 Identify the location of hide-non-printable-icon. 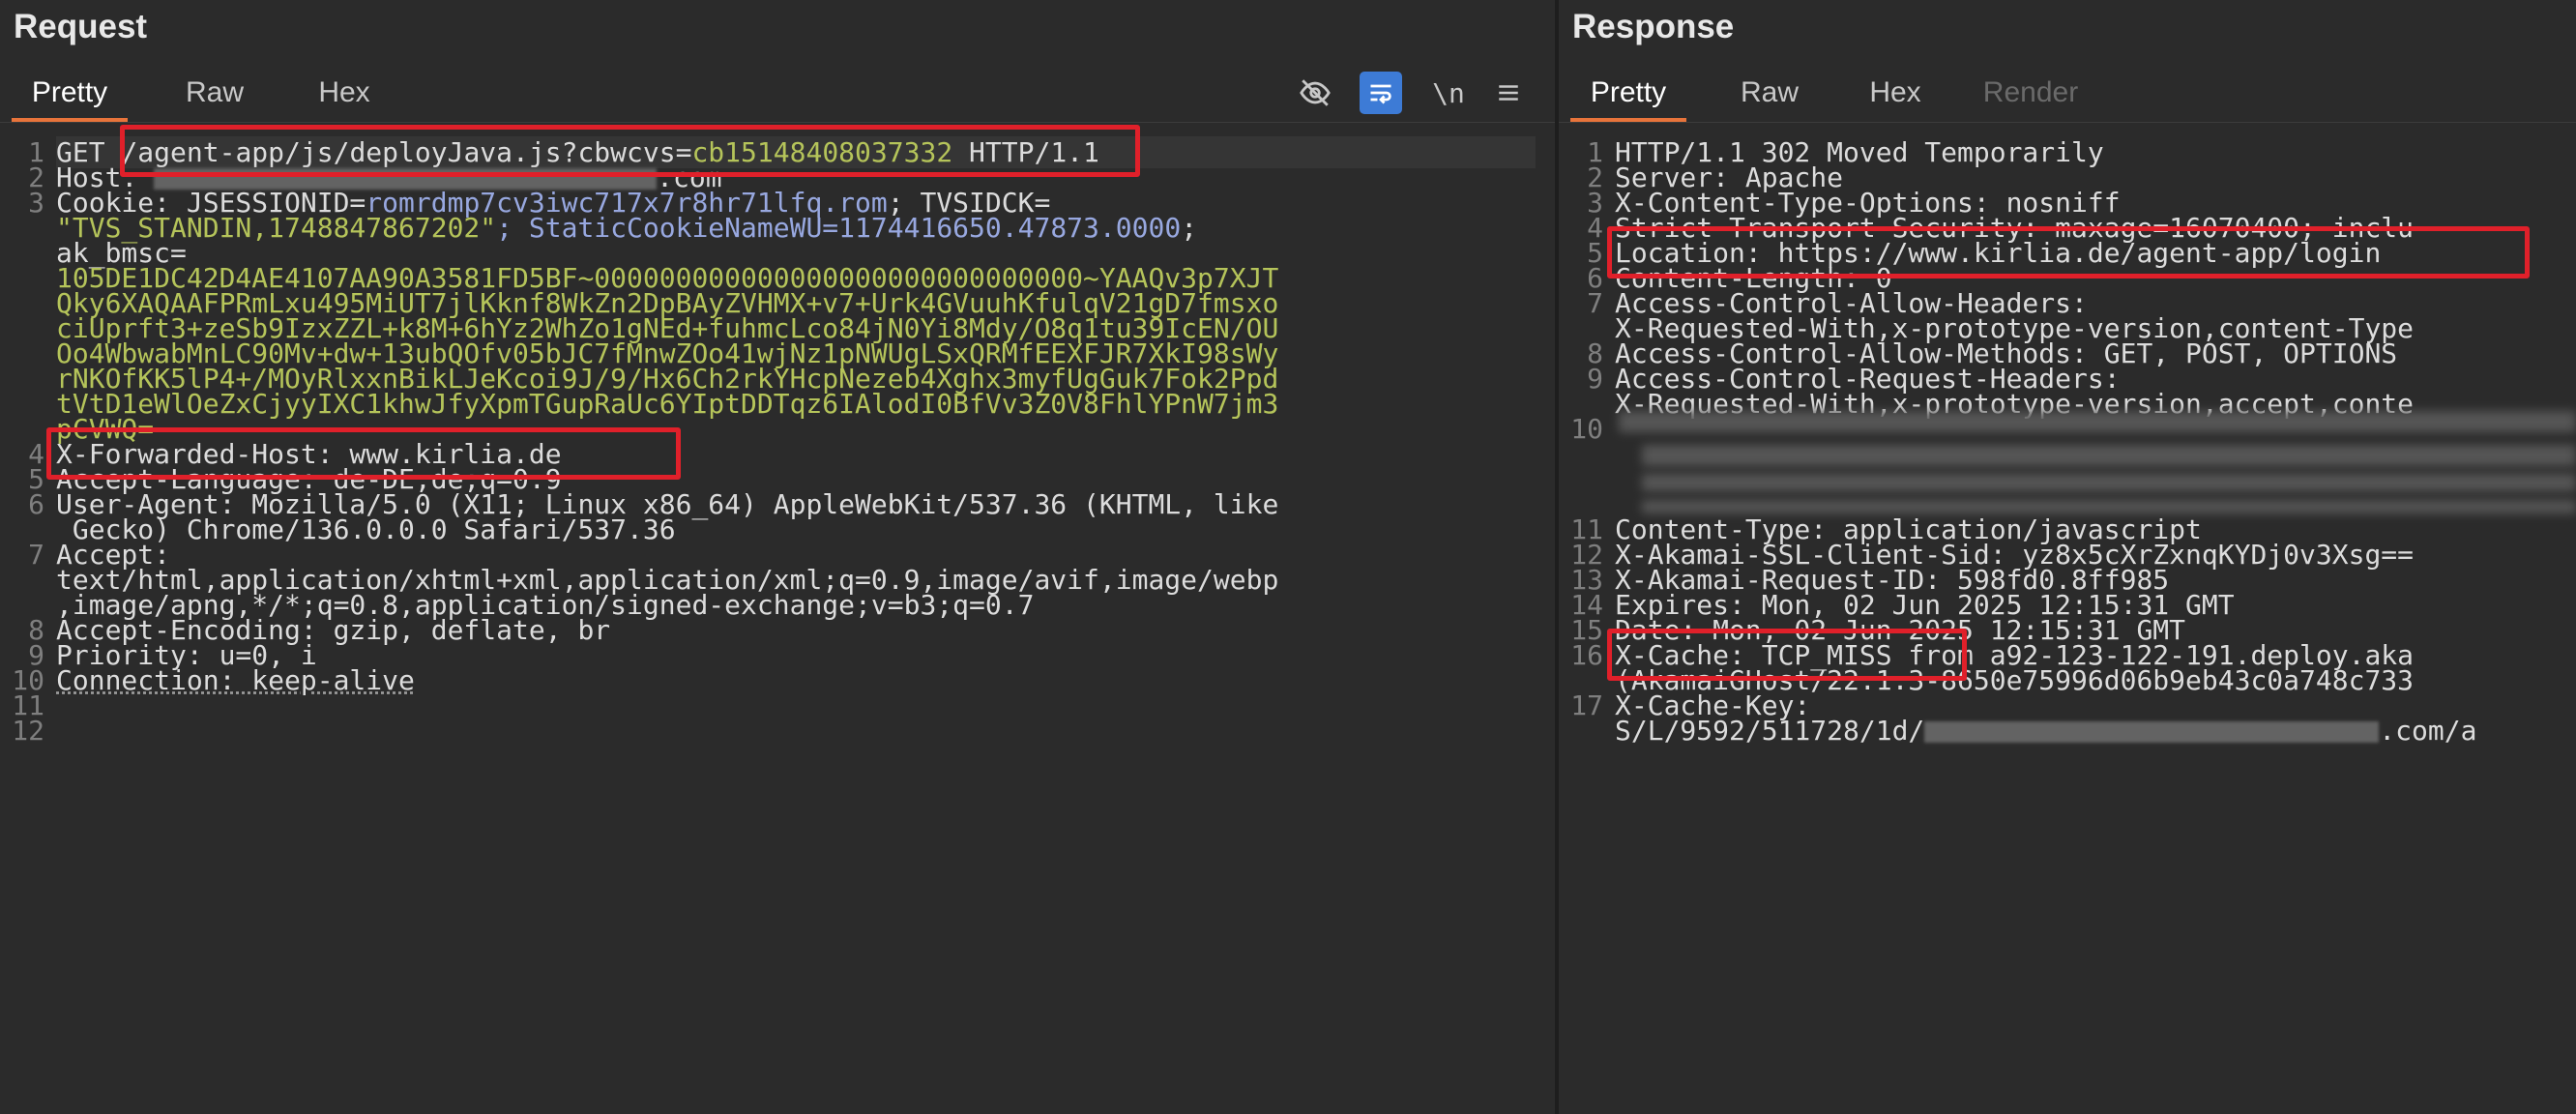
(1315, 93).